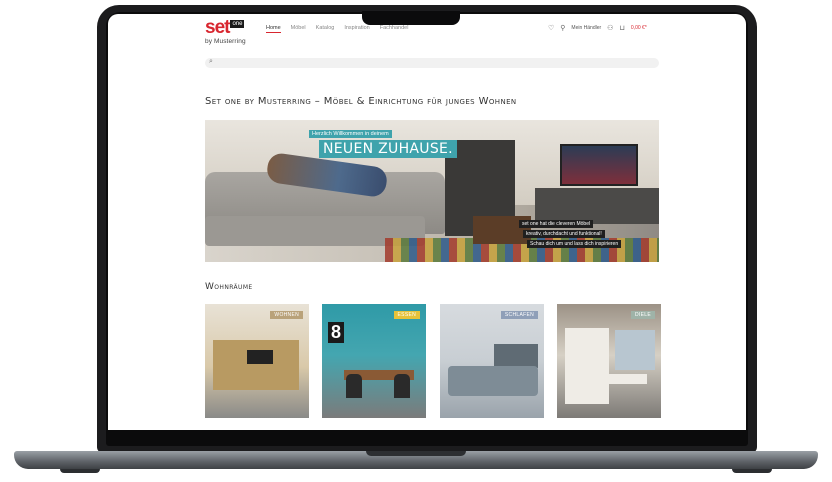 The width and height of the screenshot is (832, 482). I want to click on laptop-feet, so click(416, 471).